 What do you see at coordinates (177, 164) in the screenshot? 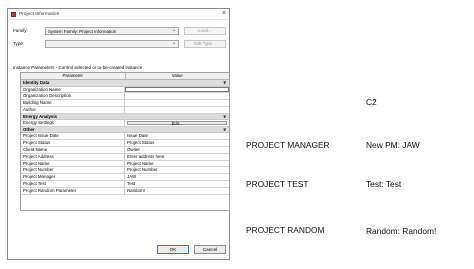
I see `parameter-value: Project Name` at bounding box center [177, 164].